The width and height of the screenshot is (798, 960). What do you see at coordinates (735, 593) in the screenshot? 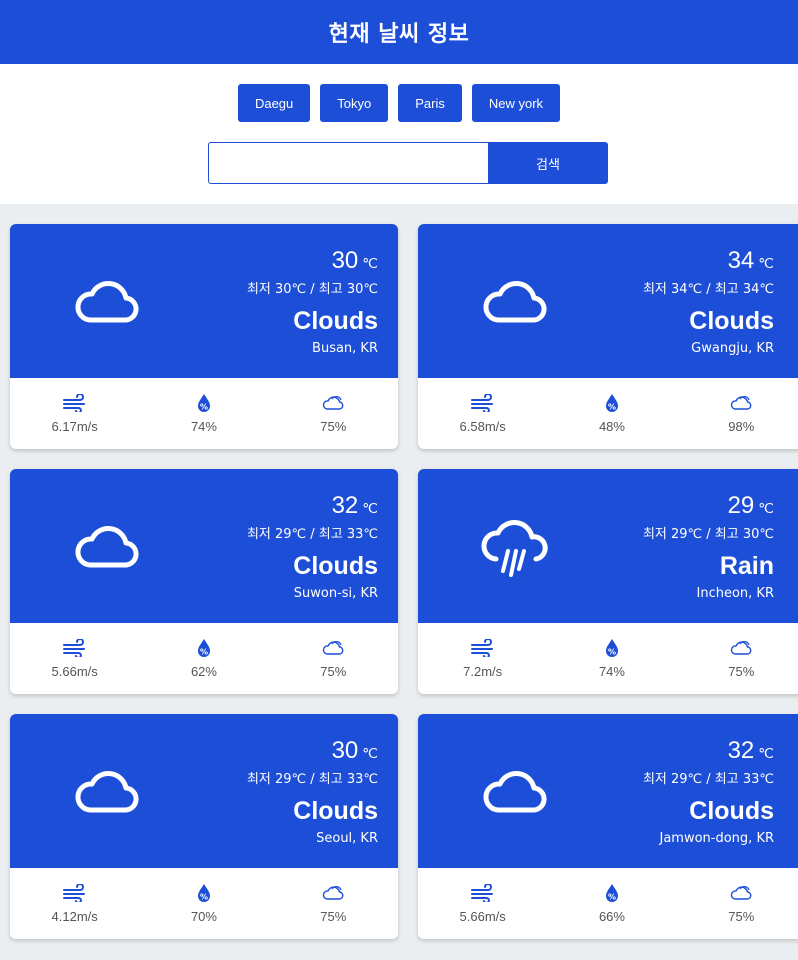
I see `location: Incheon, KR` at bounding box center [735, 593].